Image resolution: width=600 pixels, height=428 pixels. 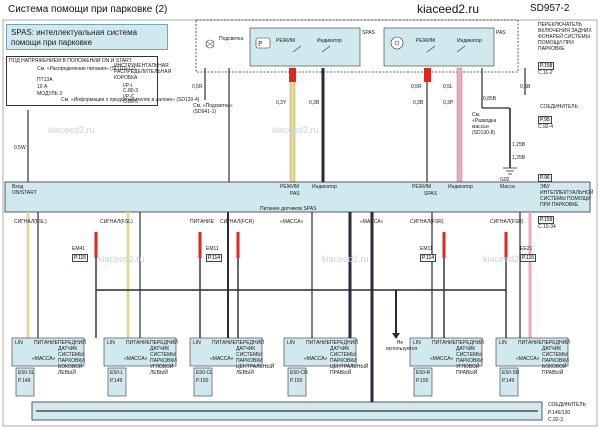 What do you see at coordinates (214, 258) in the screenshot?
I see `mid-ref: P.114` at bounding box center [214, 258].